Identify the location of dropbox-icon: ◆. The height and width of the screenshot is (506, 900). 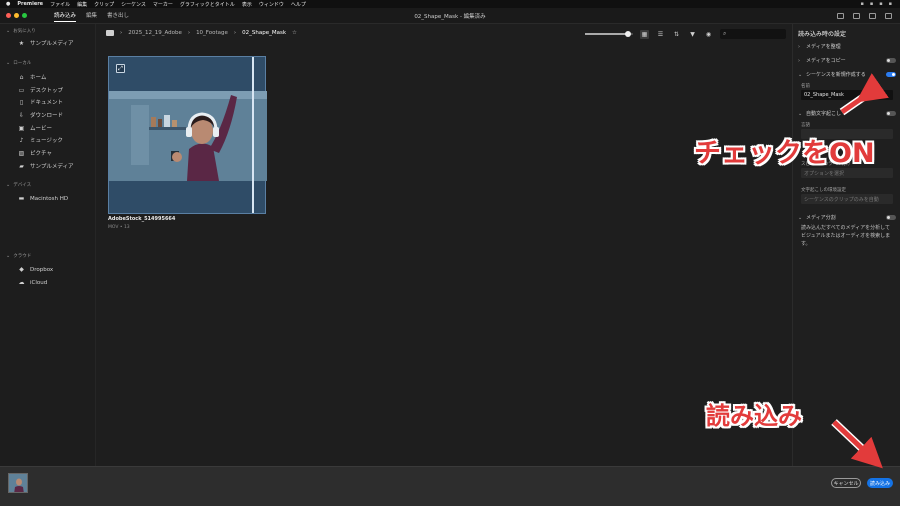
(21, 269).